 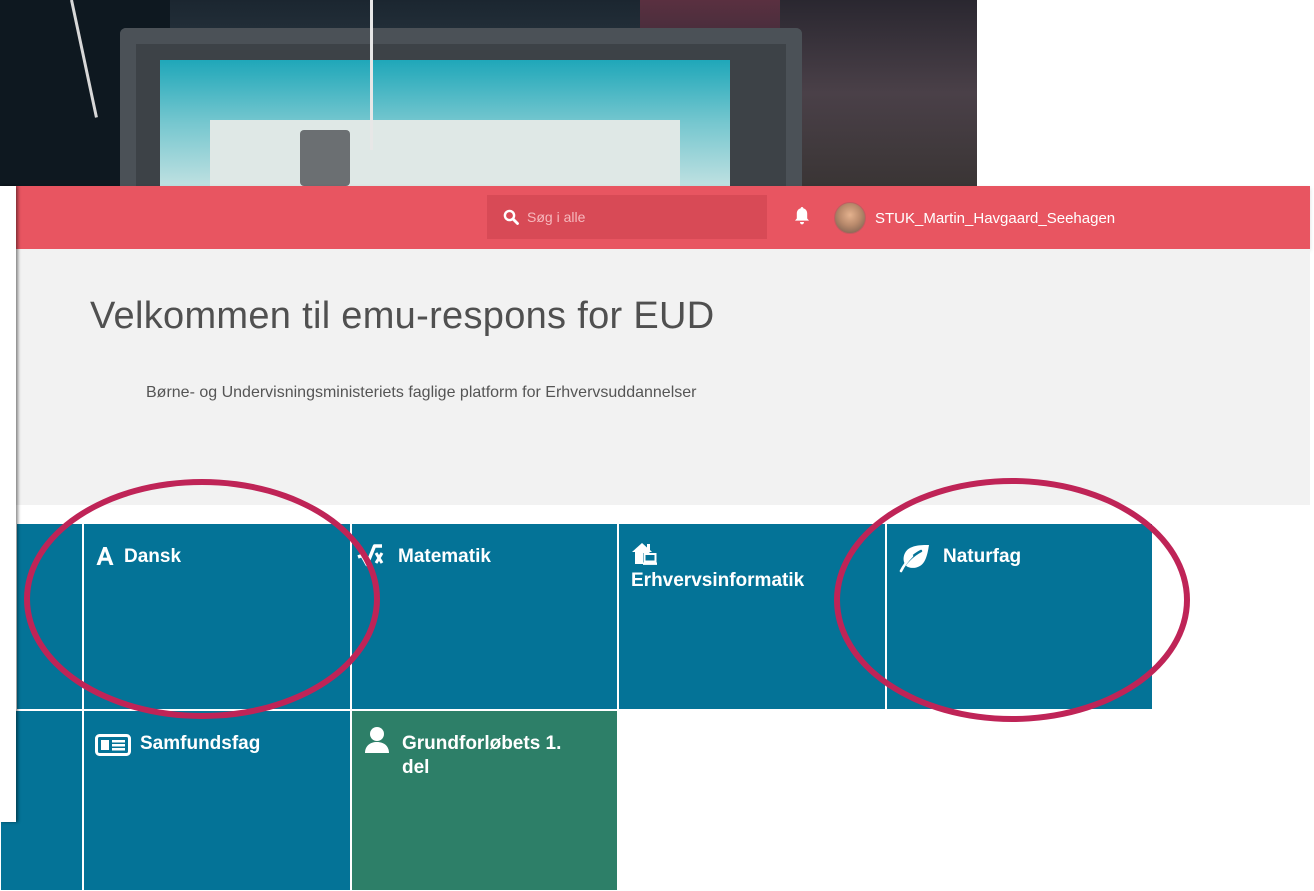 I want to click on top-navigation-bar: ) STUK_Martin_Havgaard_Seehagen, so click(x=655, y=217).